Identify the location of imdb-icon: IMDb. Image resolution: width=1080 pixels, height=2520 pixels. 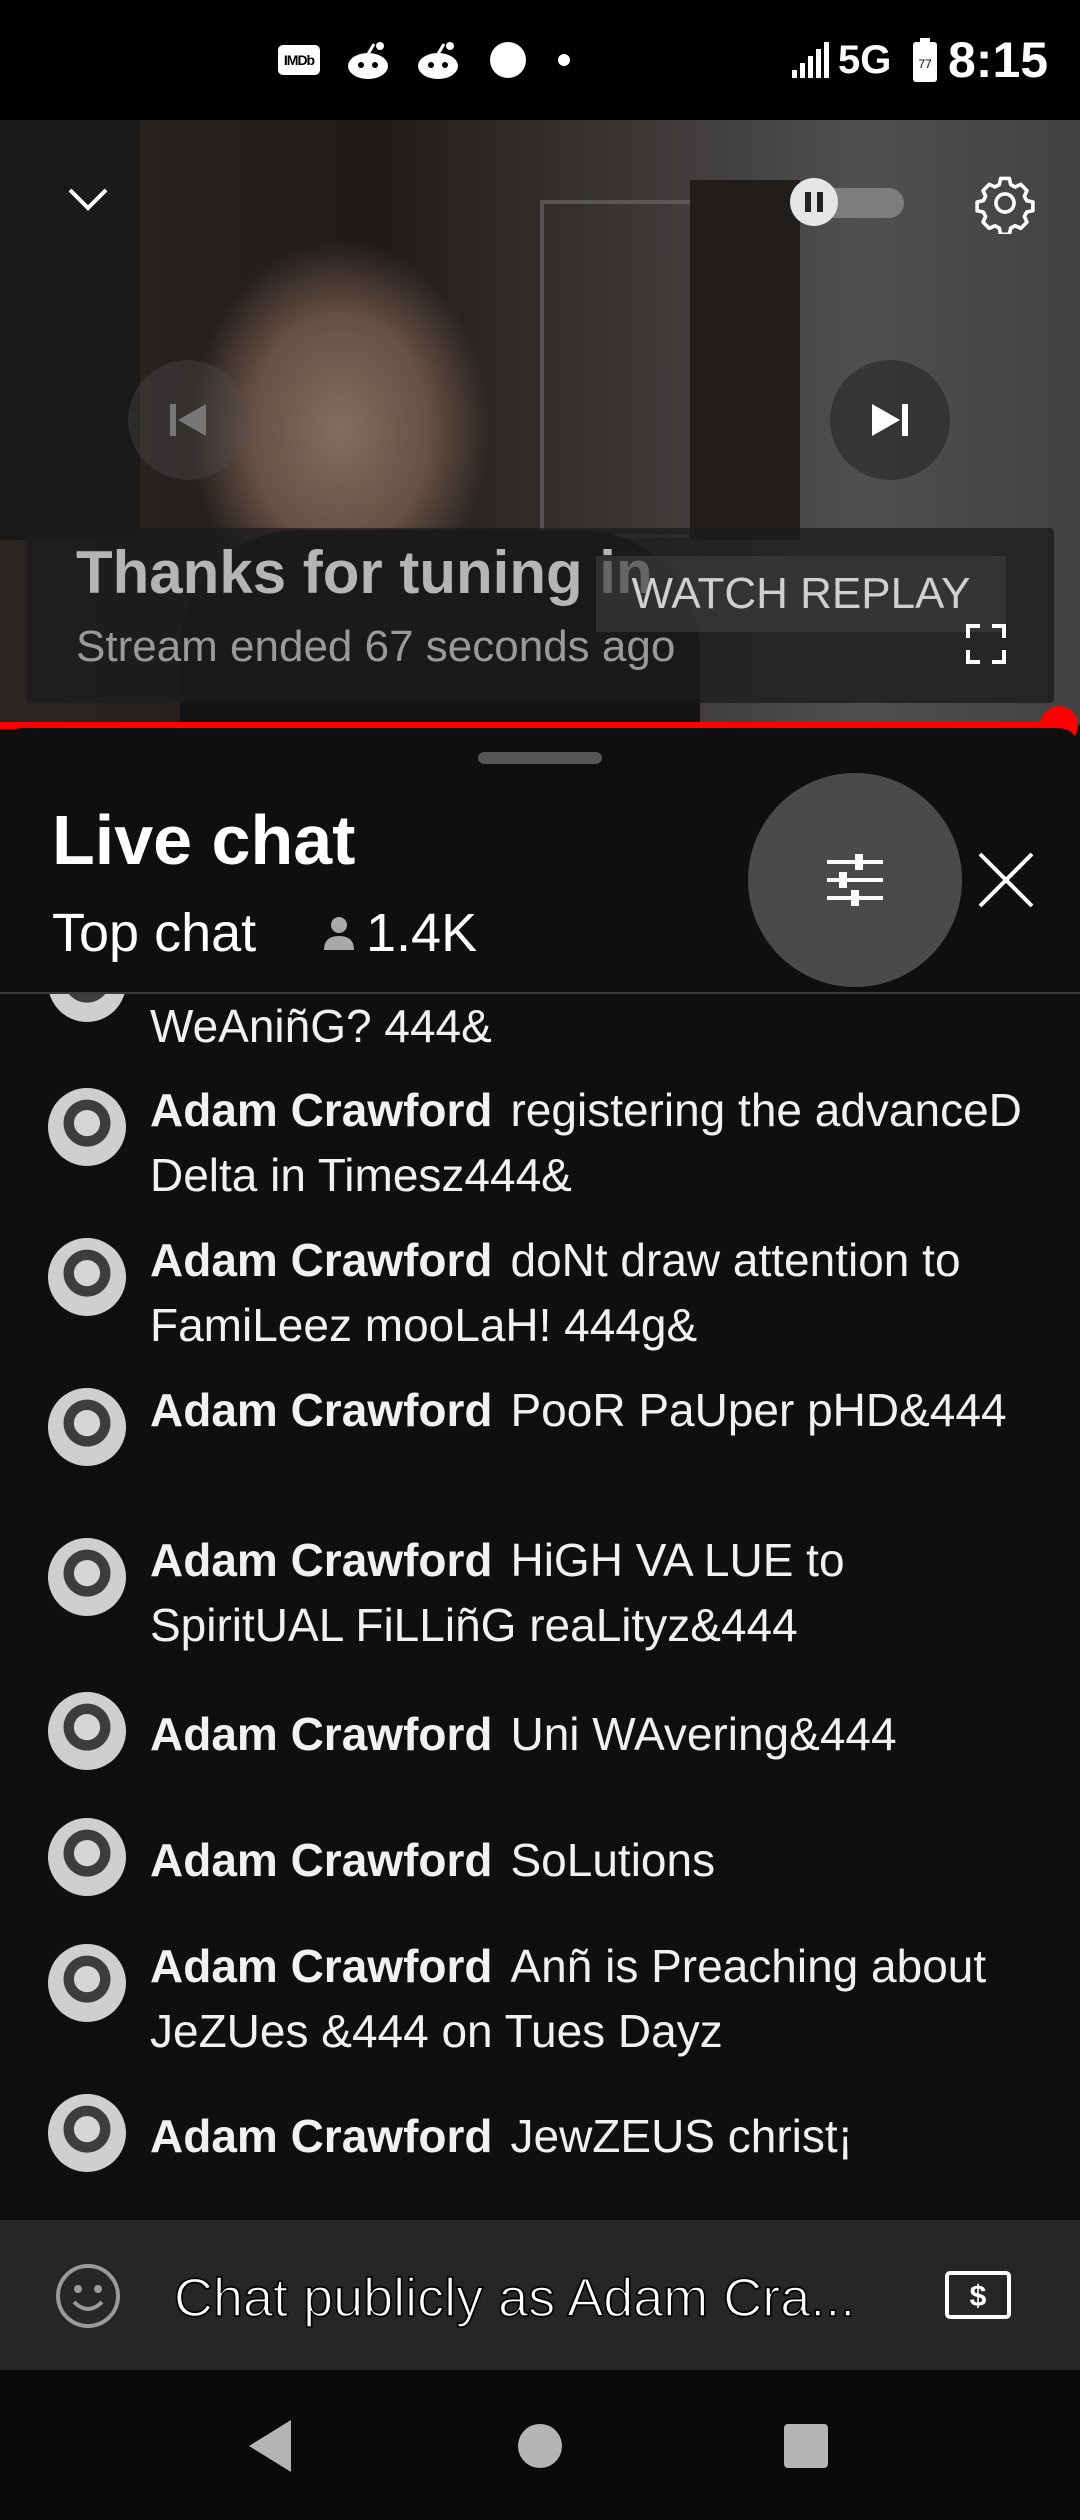
(299, 60).